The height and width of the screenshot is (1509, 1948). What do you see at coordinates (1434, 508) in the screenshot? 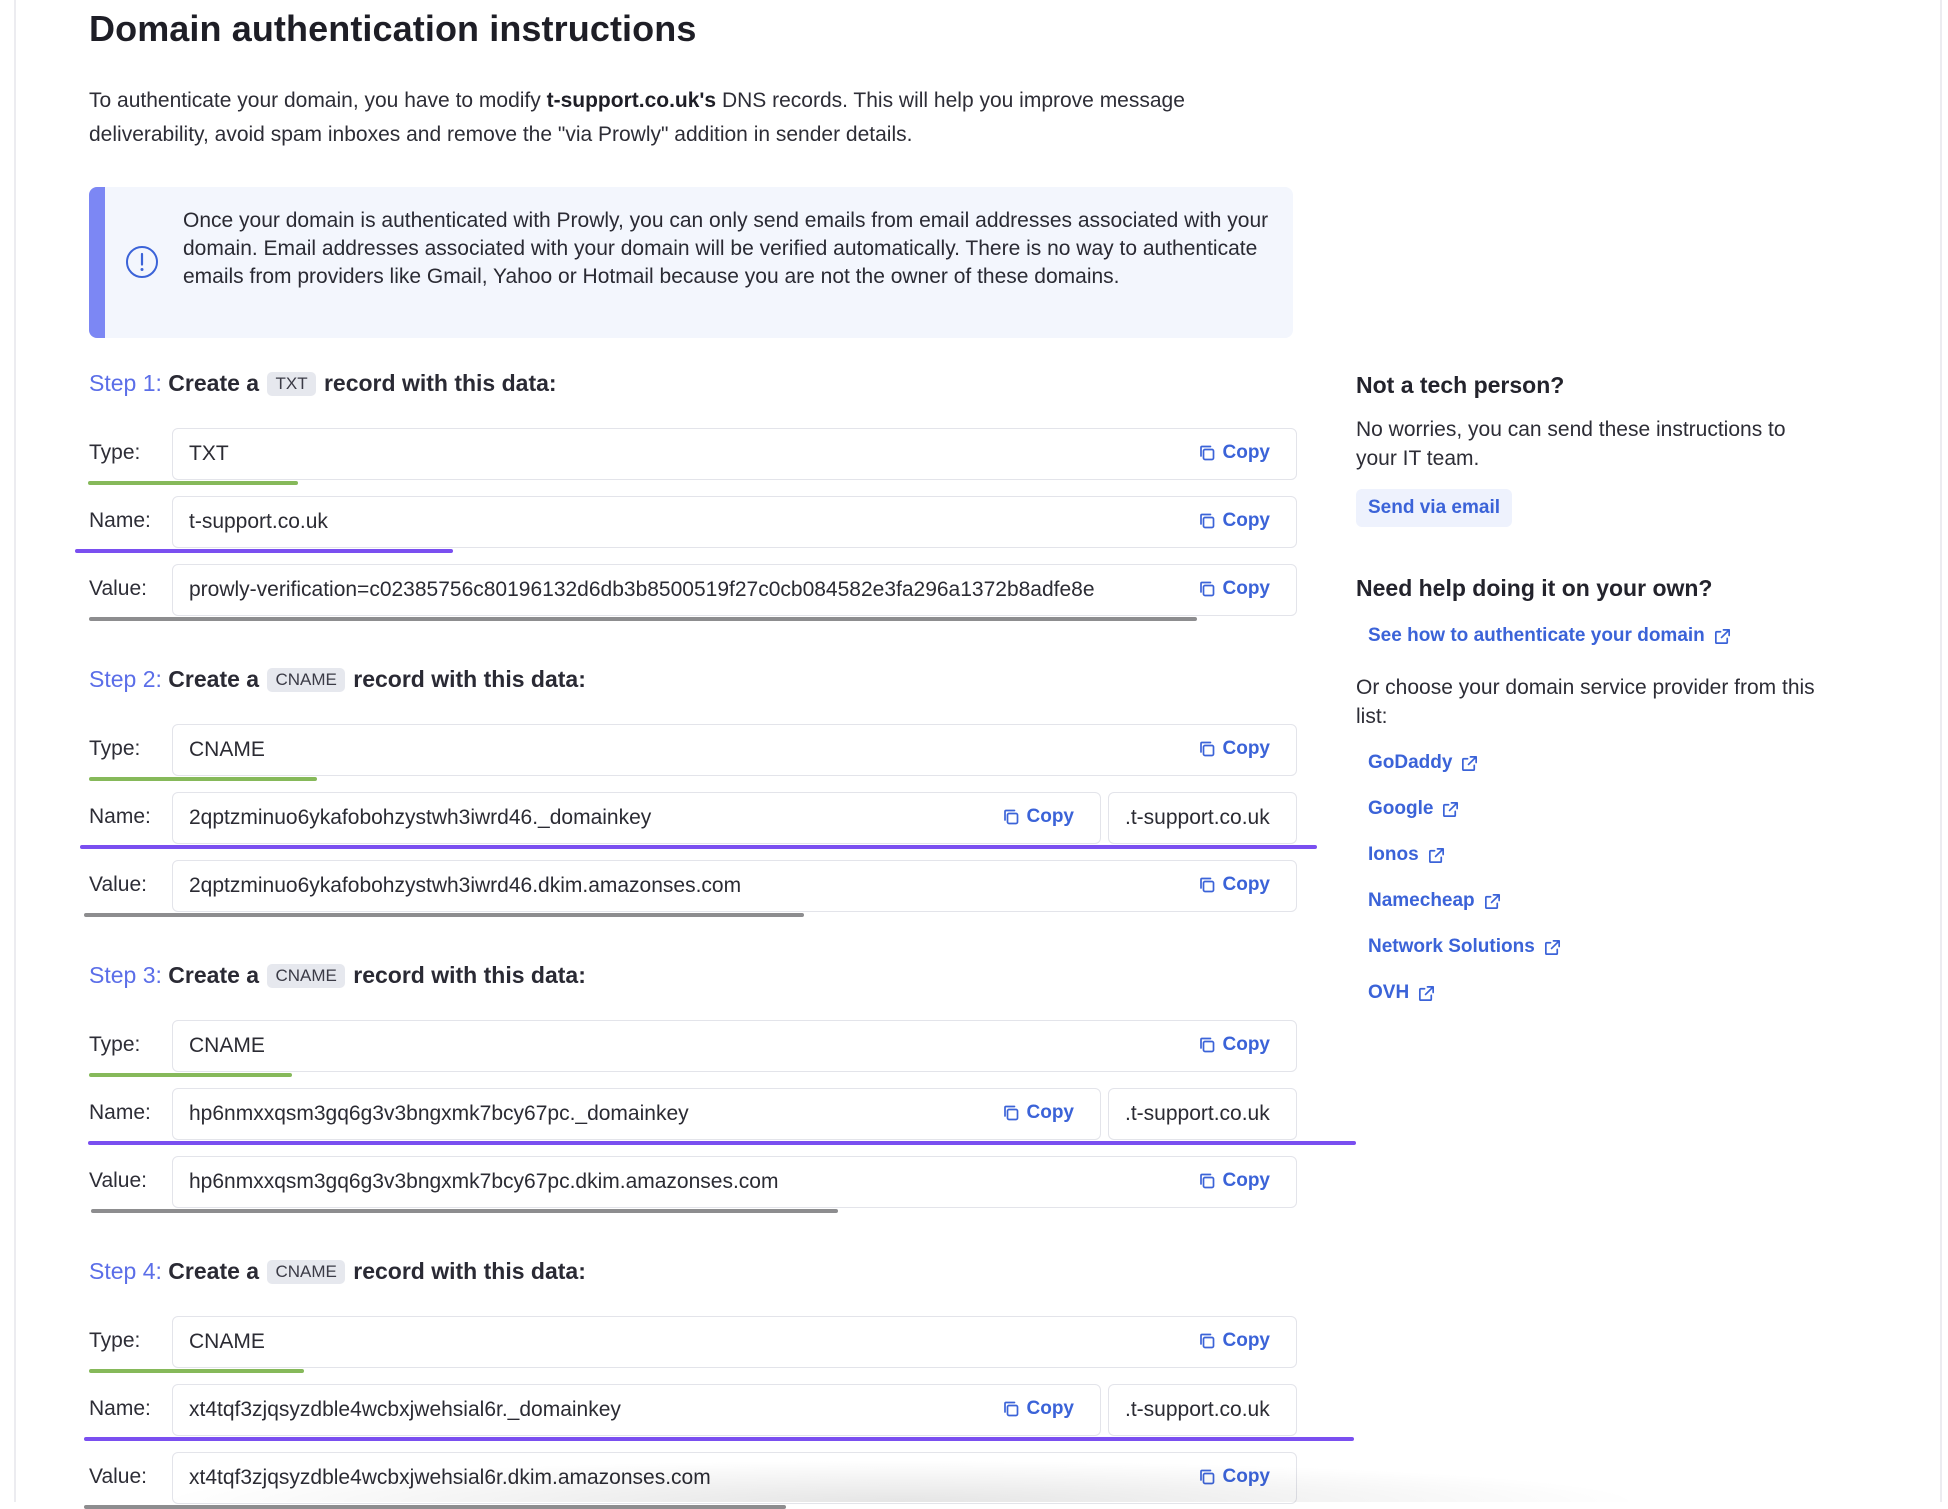
I see `send-via-email-button: Send via email` at bounding box center [1434, 508].